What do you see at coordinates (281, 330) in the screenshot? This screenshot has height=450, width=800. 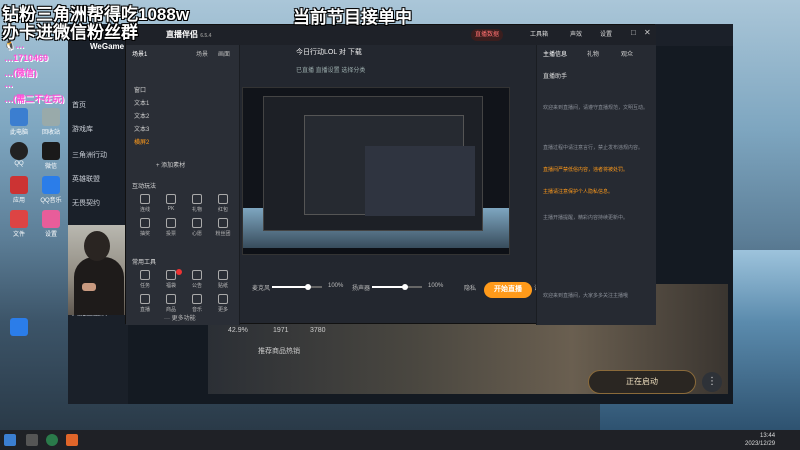 I see `wegame-stat: 1971` at bounding box center [281, 330].